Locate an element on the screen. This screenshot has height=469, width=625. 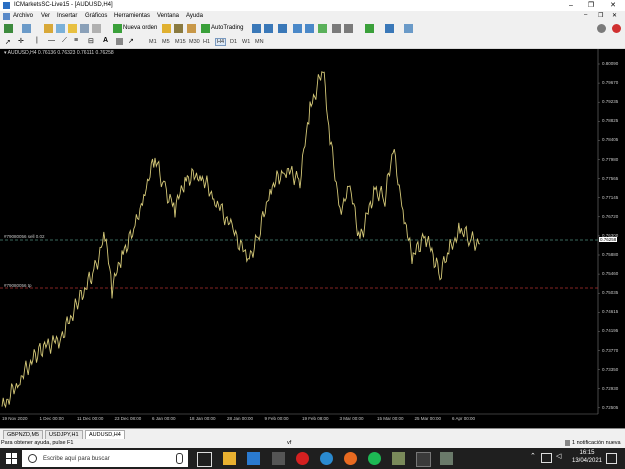
menu-ver: Ver is located at coordinates (45, 16).